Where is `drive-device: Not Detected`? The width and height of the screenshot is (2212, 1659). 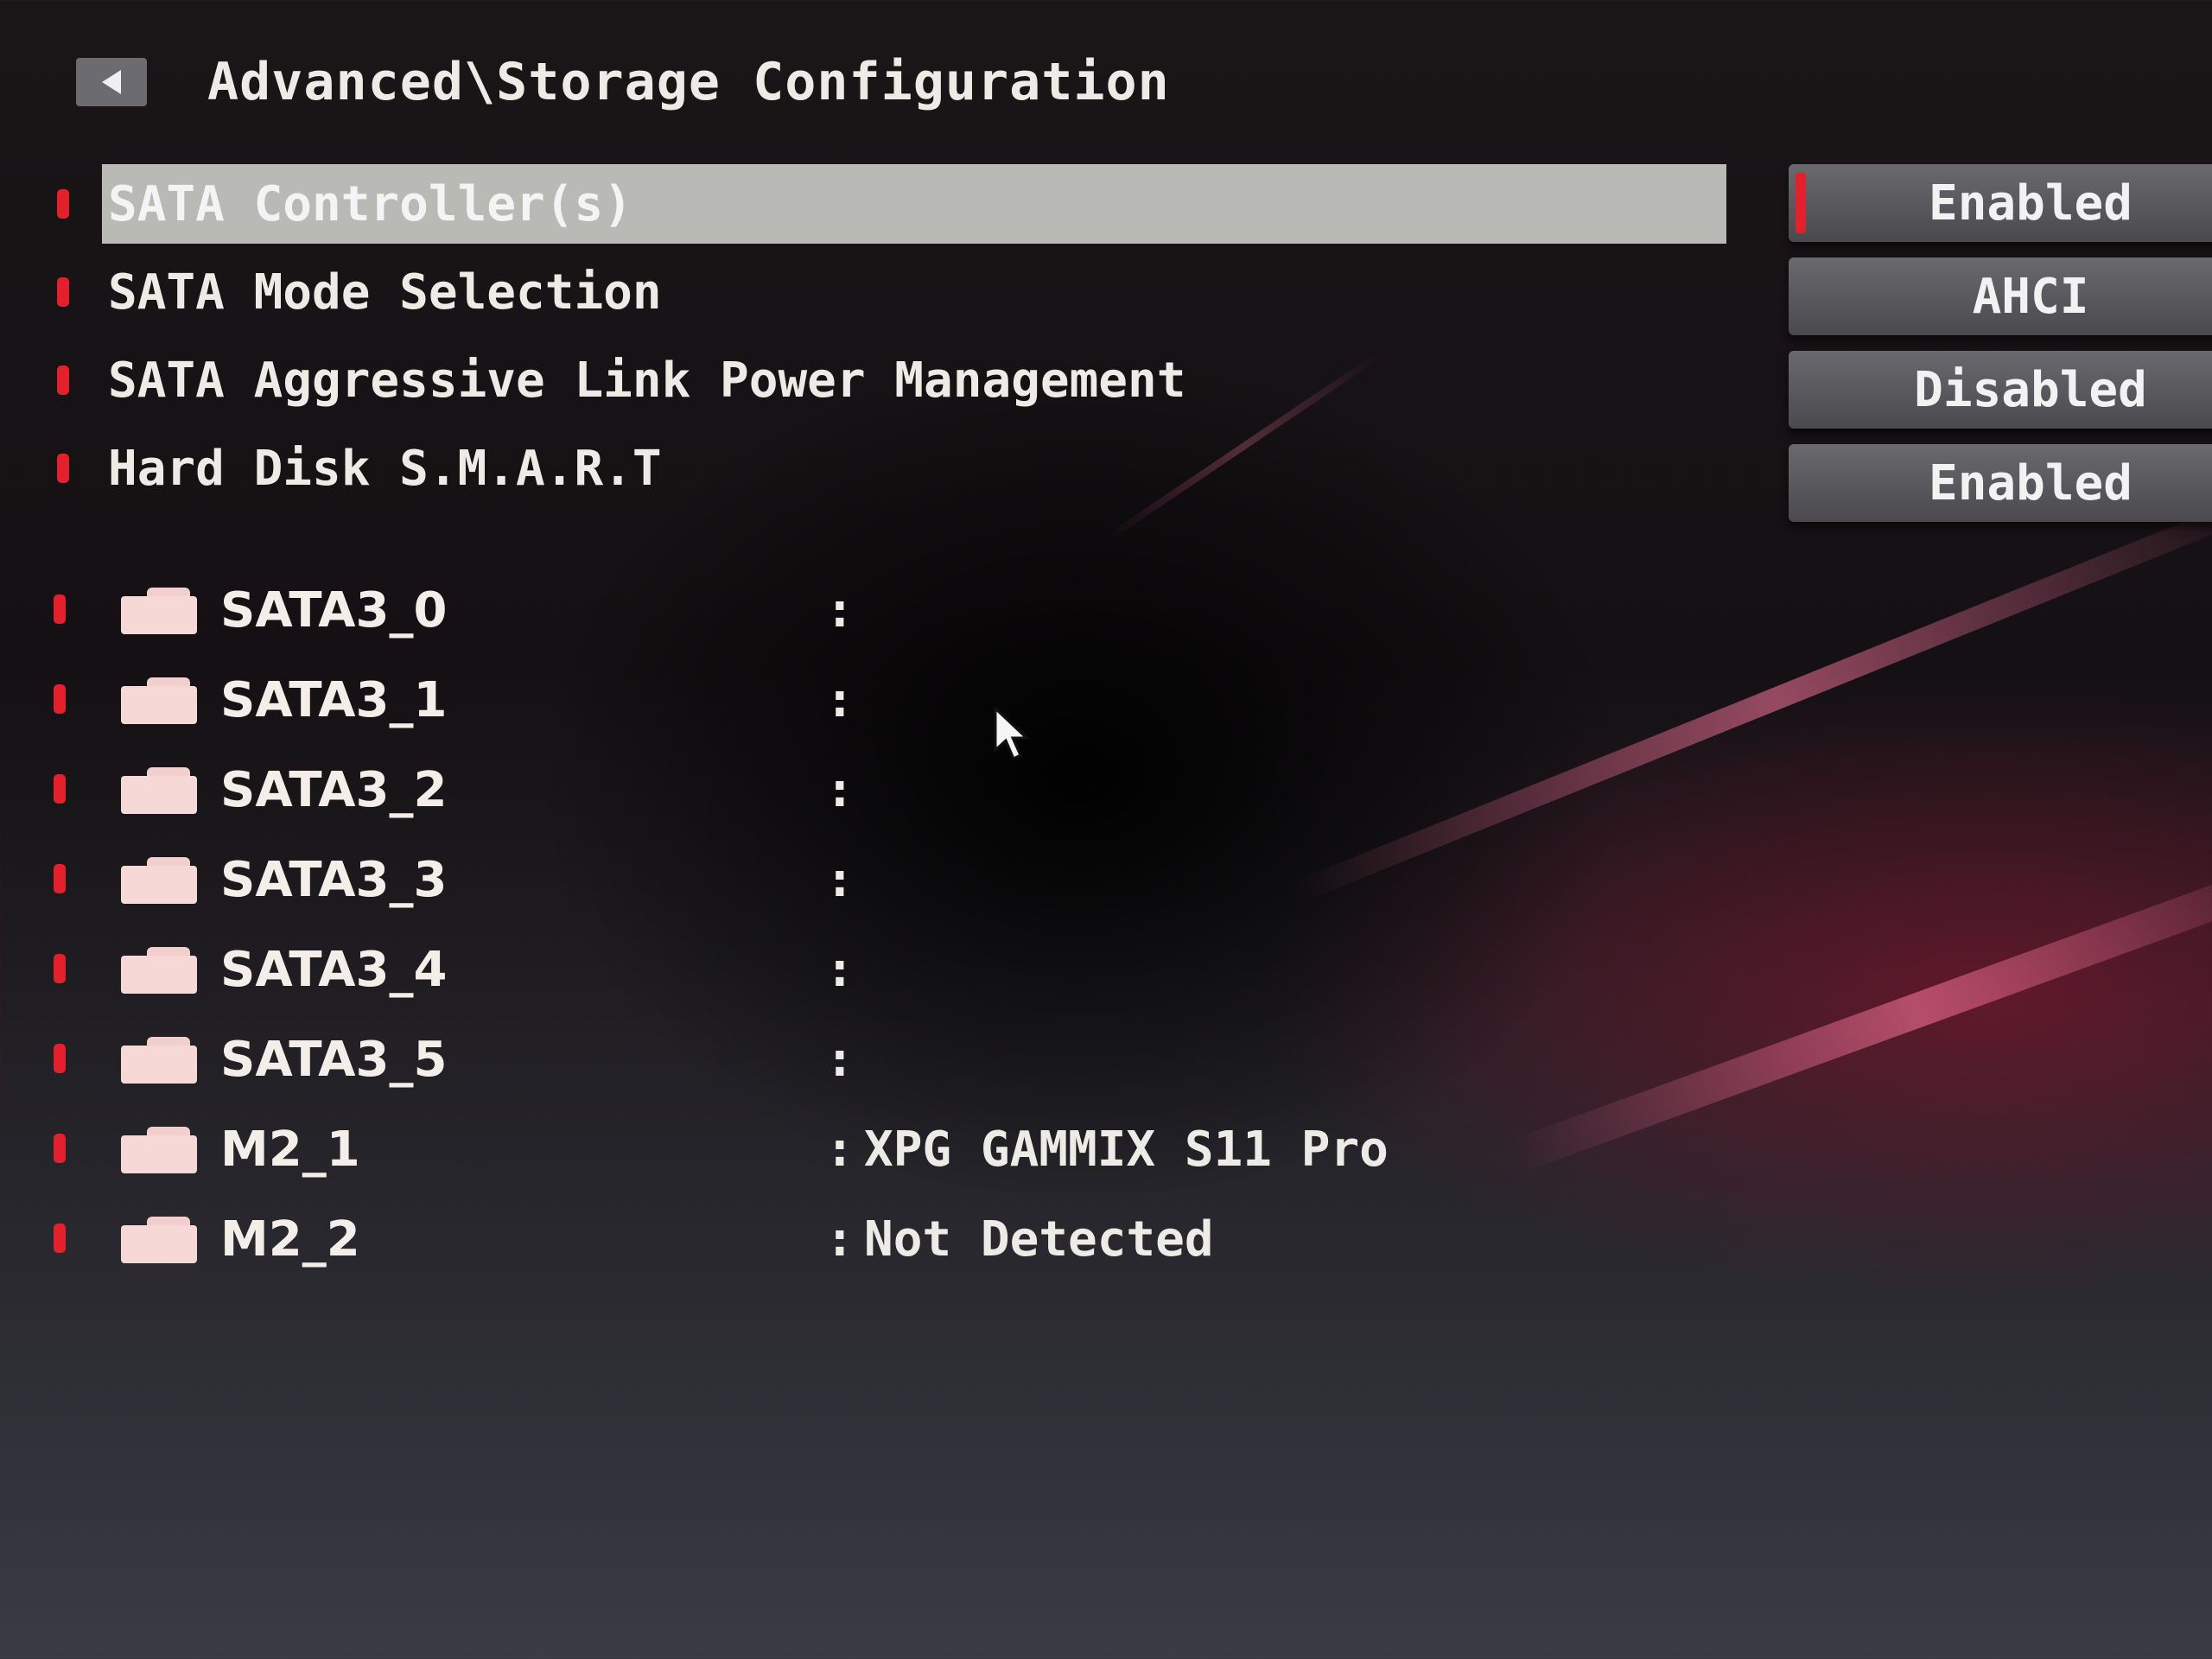 drive-device: Not Detected is located at coordinates (1039, 1239).